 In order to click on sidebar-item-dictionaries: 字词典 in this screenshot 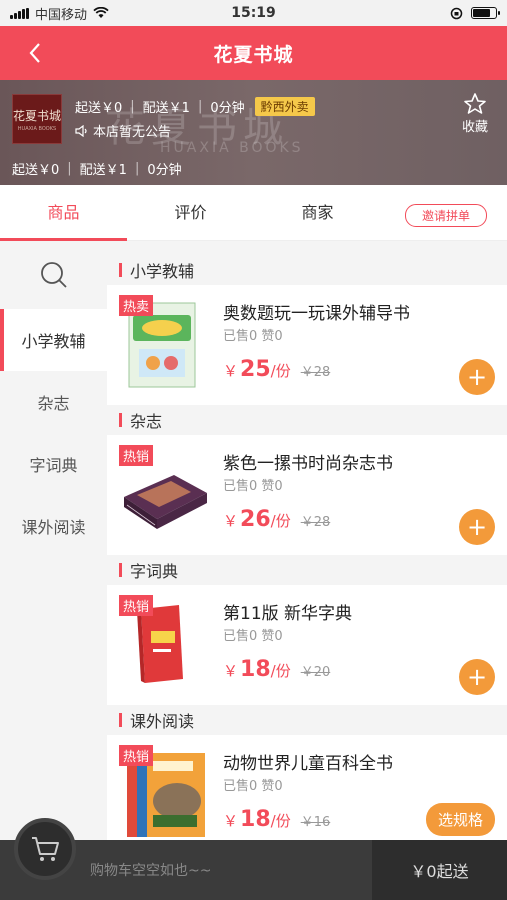, I will do `click(53, 464)`.